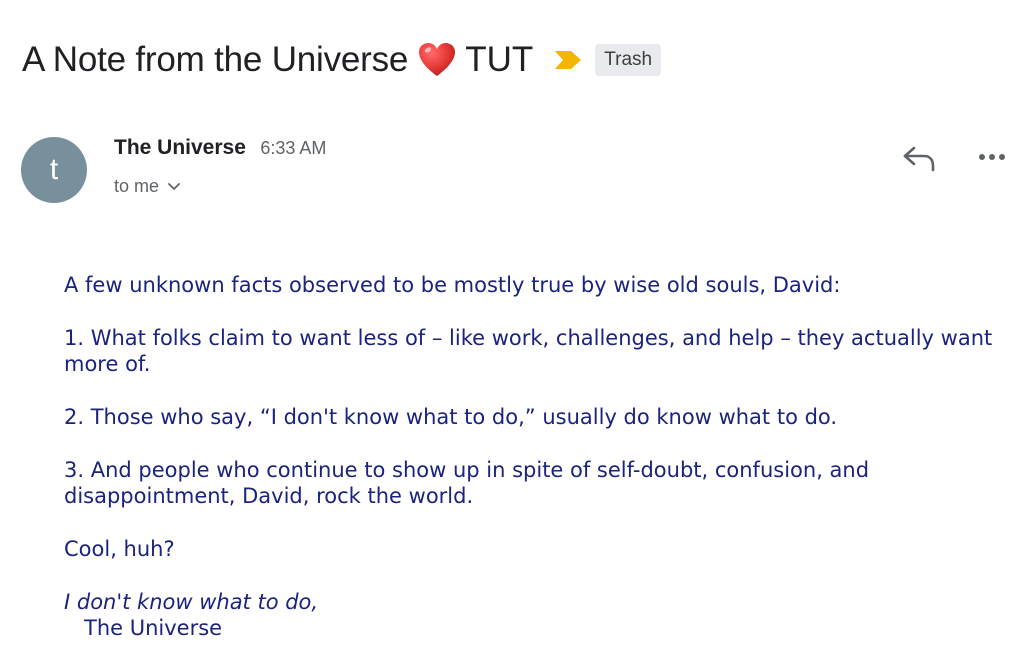  What do you see at coordinates (180, 147) in the screenshot?
I see `sender-name: The Universe` at bounding box center [180, 147].